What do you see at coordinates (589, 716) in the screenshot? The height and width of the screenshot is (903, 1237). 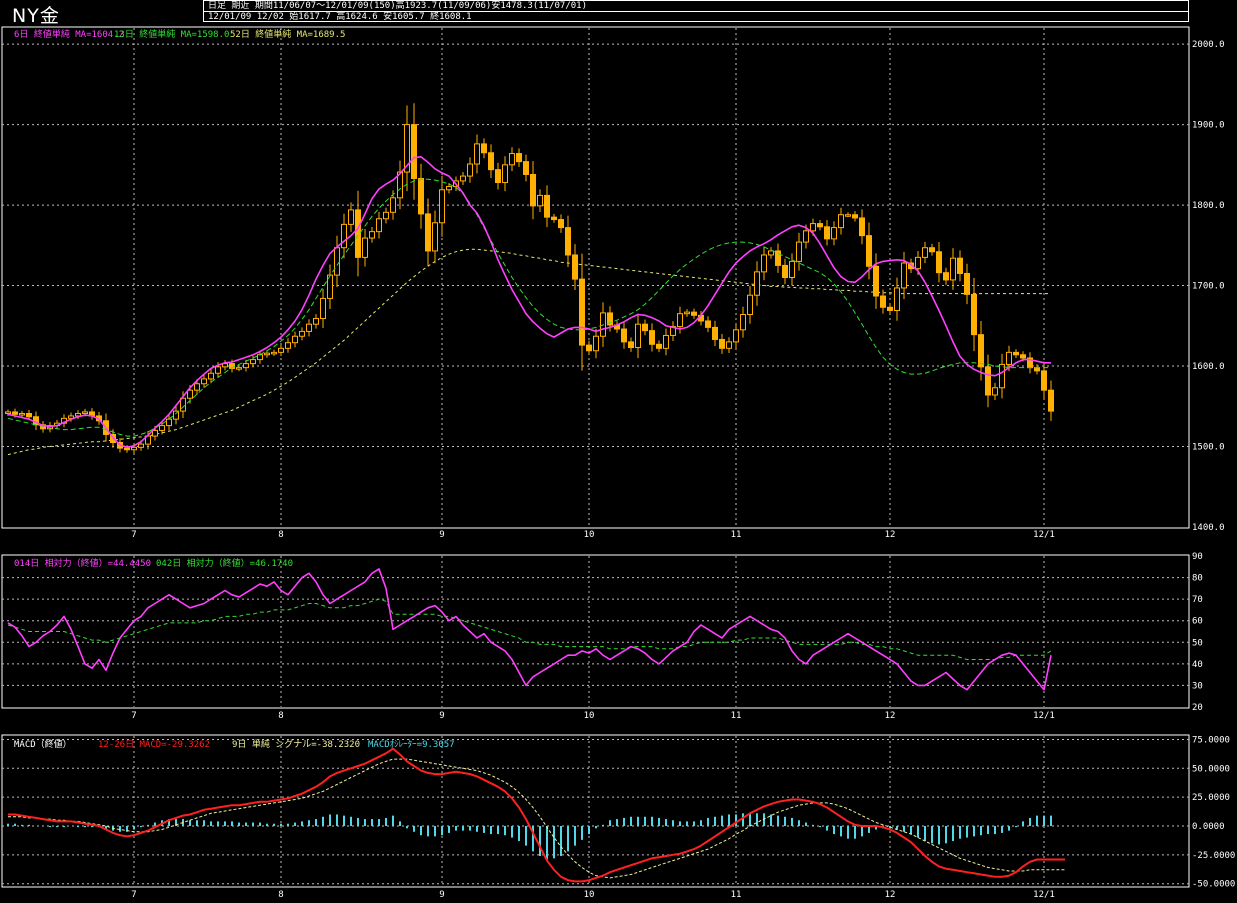 I see `rsi-xtick-label: 10` at bounding box center [589, 716].